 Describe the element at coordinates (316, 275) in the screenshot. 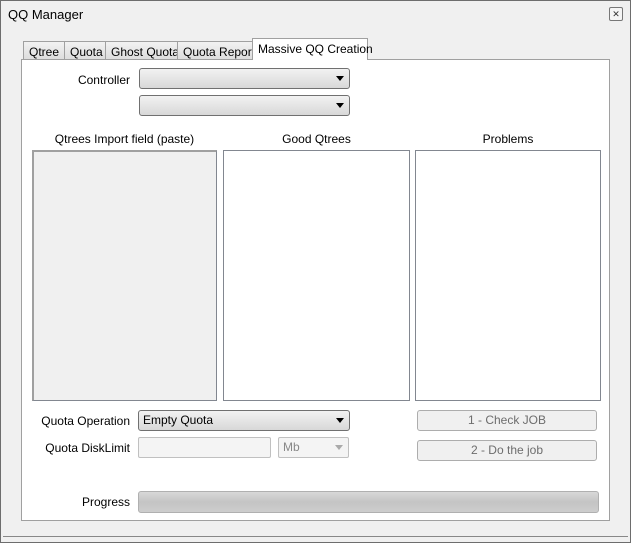

I see `good-qtrees-list` at that location.